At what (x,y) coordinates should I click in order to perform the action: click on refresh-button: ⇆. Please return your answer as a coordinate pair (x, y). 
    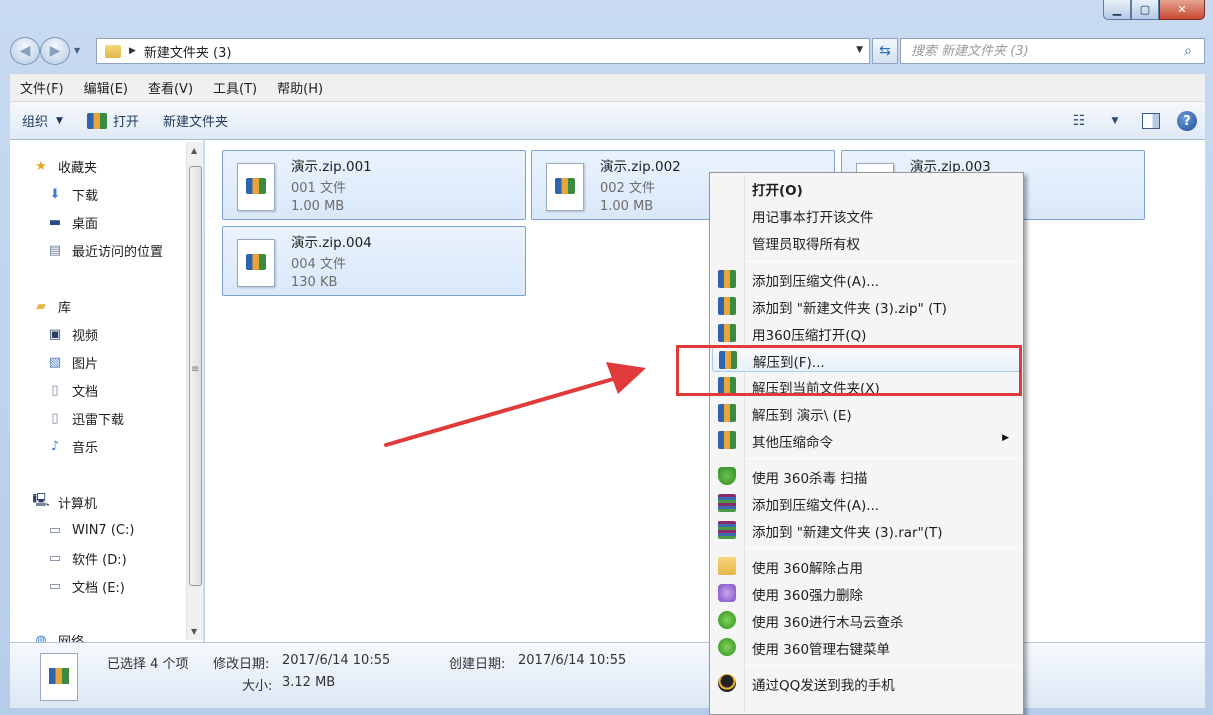
    Looking at the image, I should click on (885, 51).